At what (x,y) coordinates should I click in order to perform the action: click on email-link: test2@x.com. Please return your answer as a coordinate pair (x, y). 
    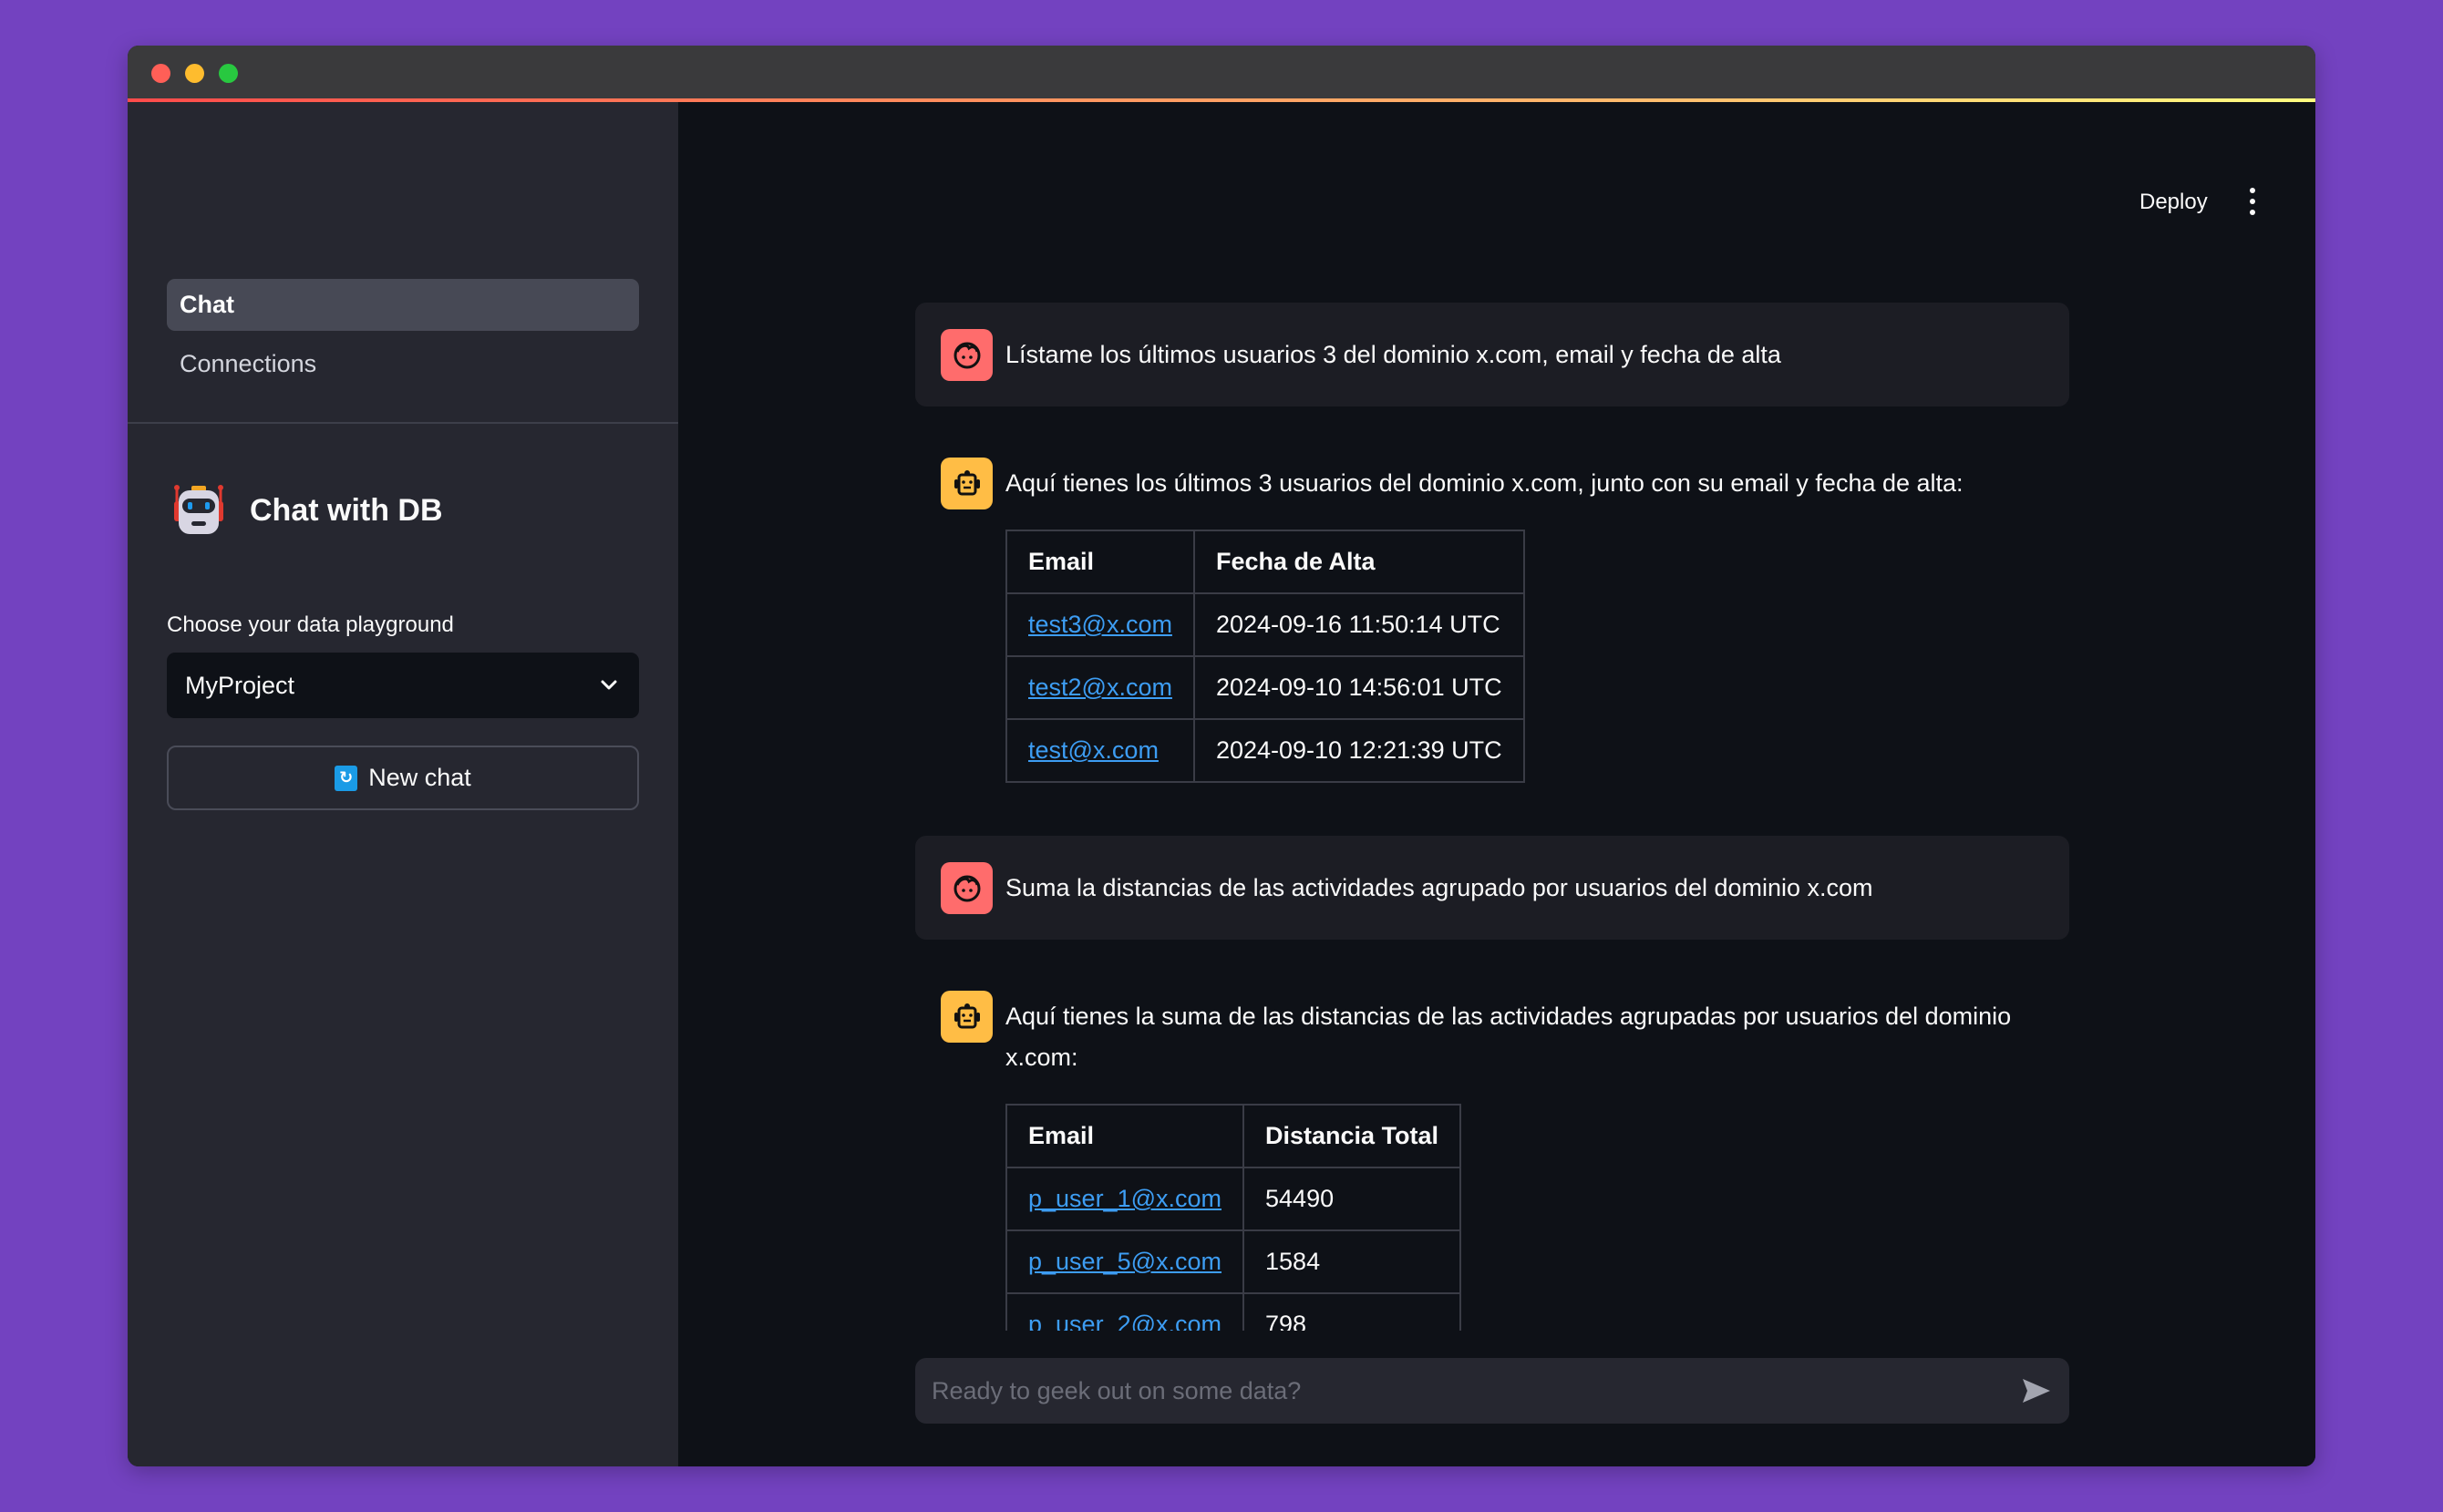
    Looking at the image, I should click on (1100, 687).